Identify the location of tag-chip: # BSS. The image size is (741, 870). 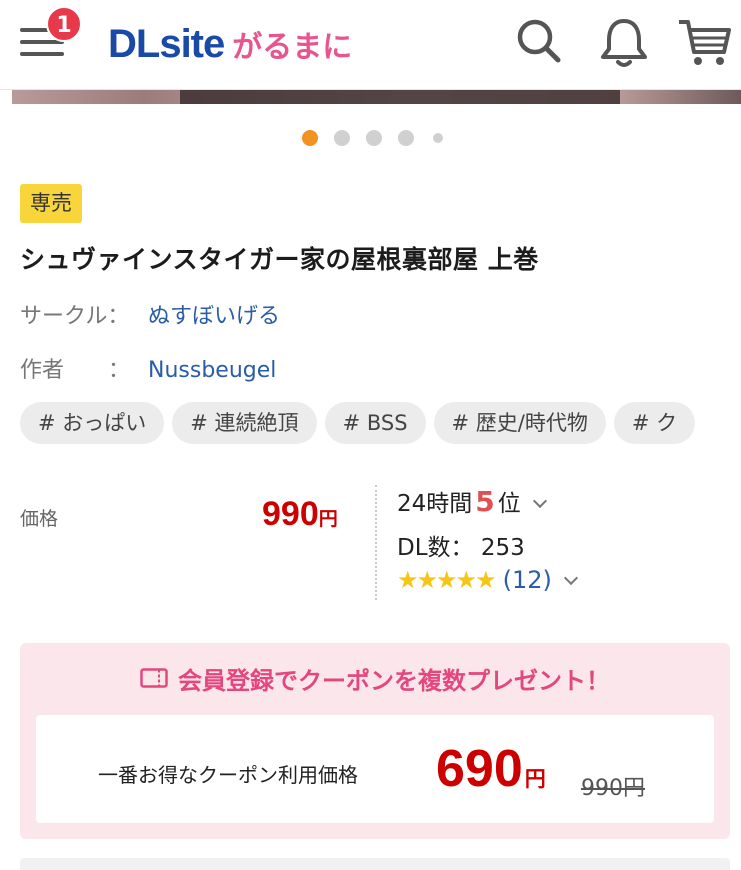
(375, 423).